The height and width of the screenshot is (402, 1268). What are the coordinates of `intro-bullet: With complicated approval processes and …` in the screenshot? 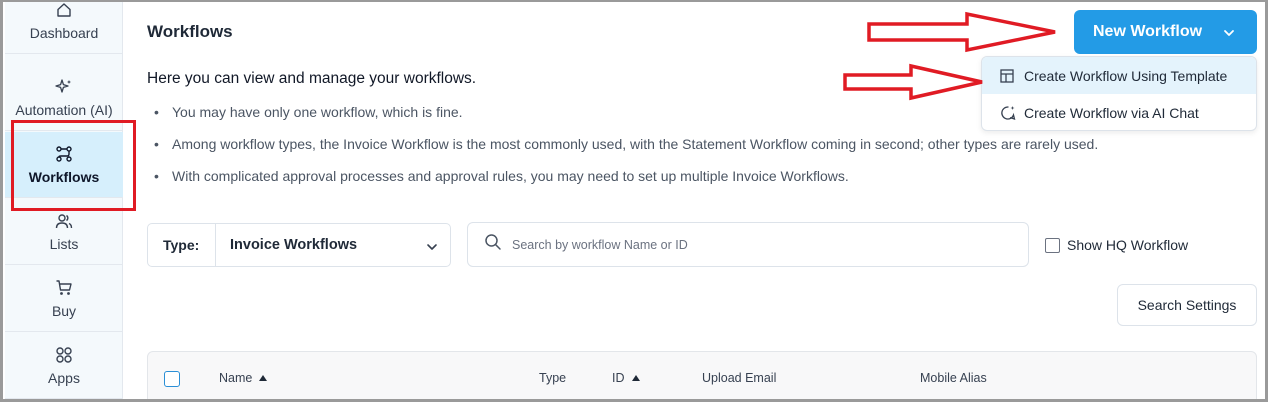 It's located at (626, 183).